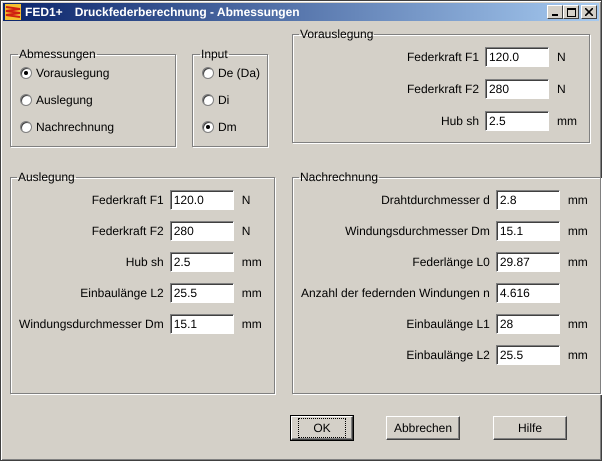  I want to click on input-field: 28, so click(528, 324).